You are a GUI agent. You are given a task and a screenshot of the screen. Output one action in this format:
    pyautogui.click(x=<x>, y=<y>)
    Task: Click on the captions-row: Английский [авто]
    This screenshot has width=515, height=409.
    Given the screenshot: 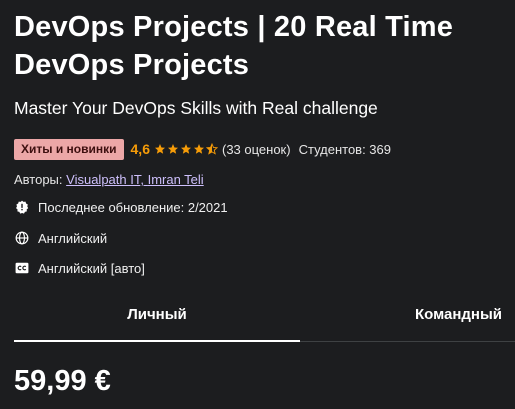 What is the action you would take?
    pyautogui.click(x=79, y=268)
    